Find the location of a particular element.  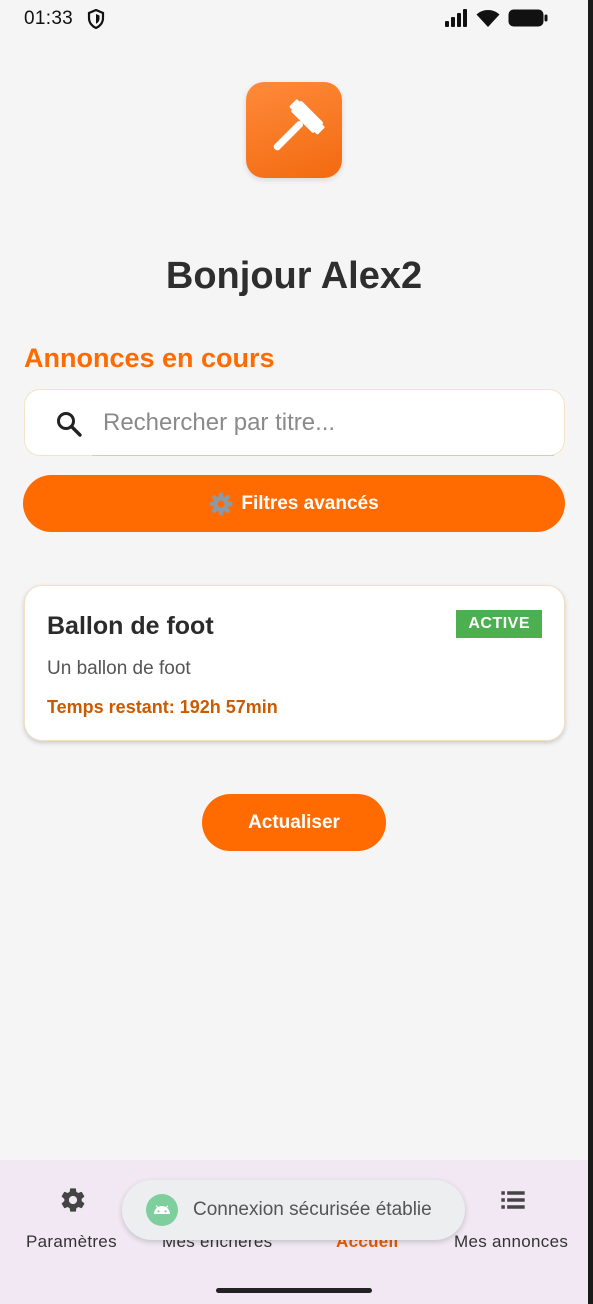

list-icon is located at coordinates (513, 1200).